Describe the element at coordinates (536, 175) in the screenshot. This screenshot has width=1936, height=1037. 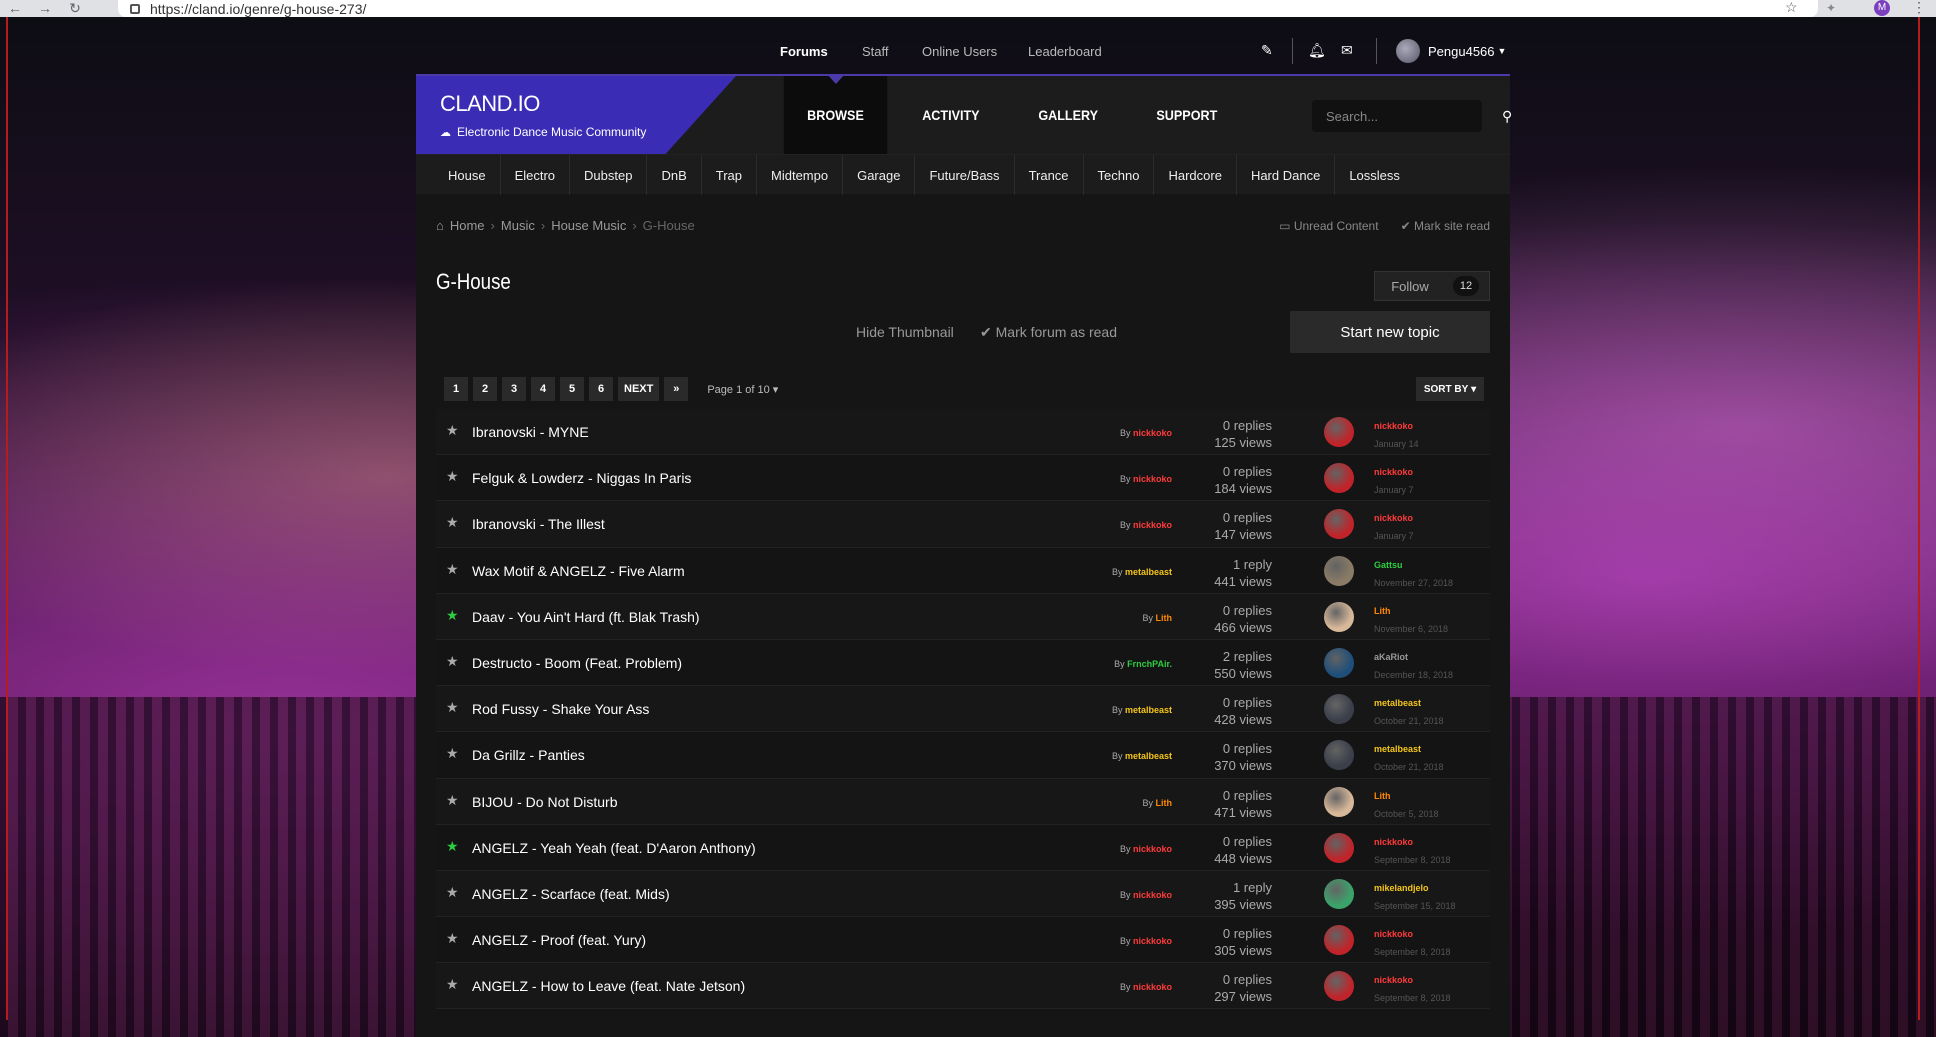
I see `genre-electro: Electro` at that location.